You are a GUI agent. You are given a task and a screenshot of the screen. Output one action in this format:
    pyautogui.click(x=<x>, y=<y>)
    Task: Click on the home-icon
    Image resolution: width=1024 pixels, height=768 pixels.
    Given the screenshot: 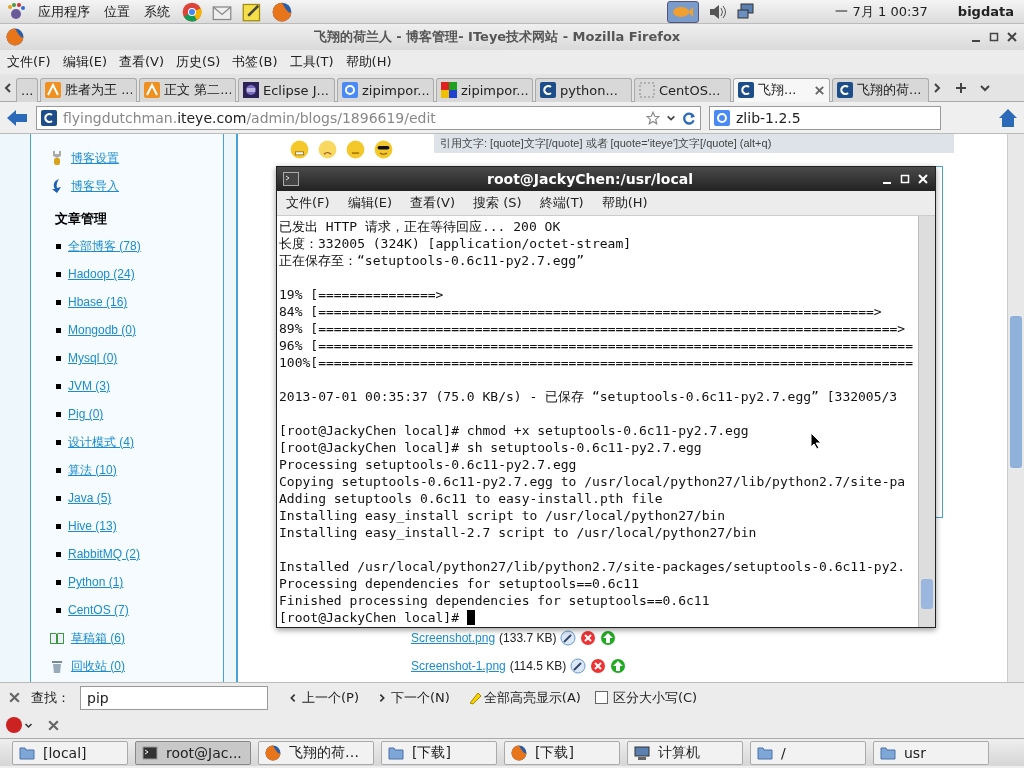 What is the action you would take?
    pyautogui.click(x=1008, y=117)
    